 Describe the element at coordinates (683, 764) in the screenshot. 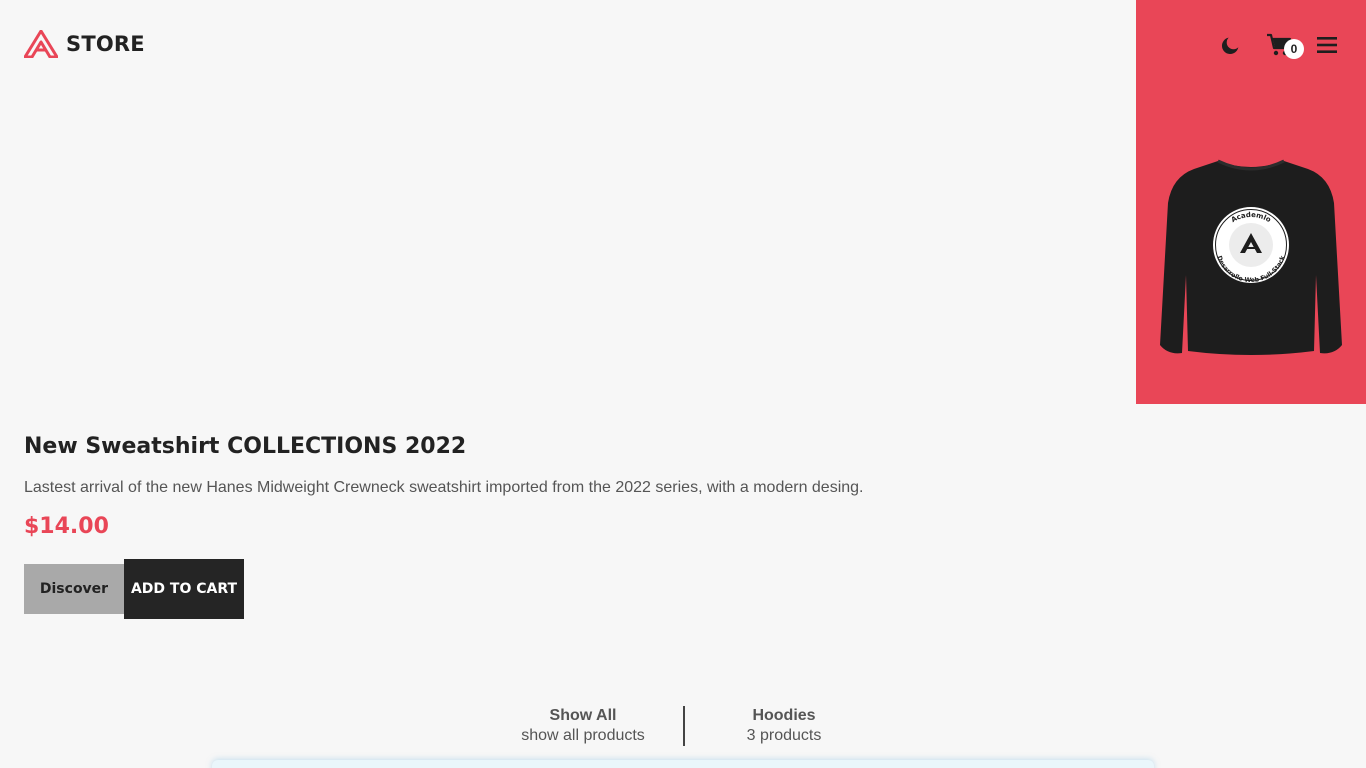

I see `products-grid` at that location.